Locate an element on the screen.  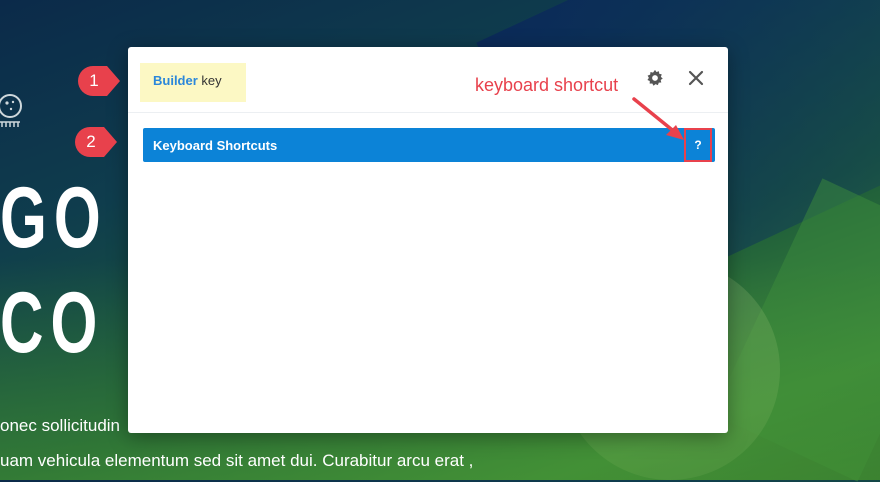
site-logo-icon is located at coordinates (11, 110).